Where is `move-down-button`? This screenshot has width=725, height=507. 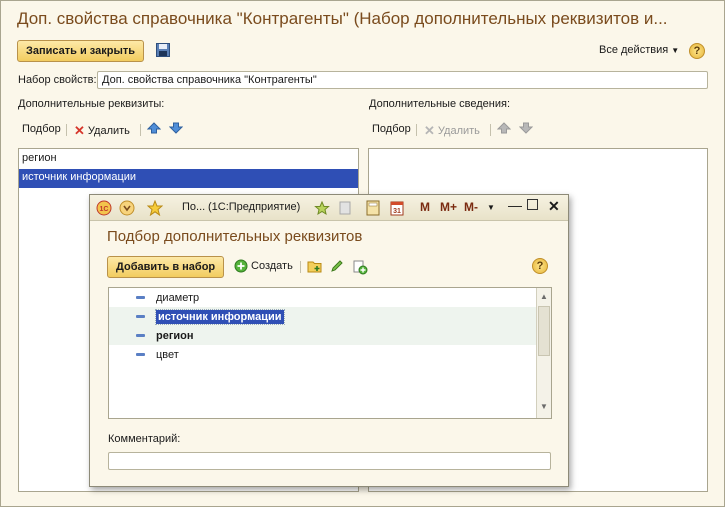 move-down-button is located at coordinates (176, 128).